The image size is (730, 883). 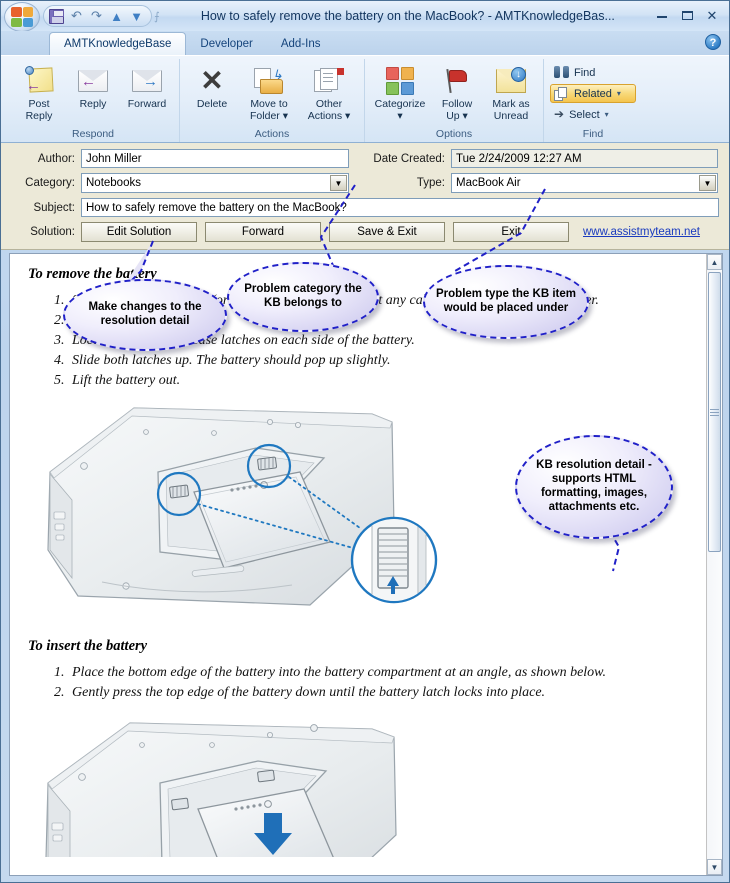 I want to click on delete-button: ✕ Delete, so click(x=212, y=87).